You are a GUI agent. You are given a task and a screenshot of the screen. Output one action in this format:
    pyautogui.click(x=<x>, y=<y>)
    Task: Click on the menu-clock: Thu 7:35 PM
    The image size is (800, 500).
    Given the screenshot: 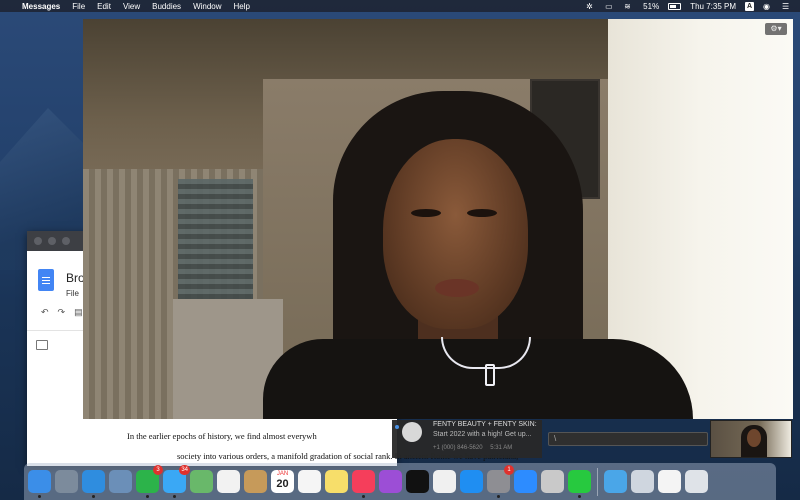 What is the action you would take?
    pyautogui.click(x=713, y=6)
    